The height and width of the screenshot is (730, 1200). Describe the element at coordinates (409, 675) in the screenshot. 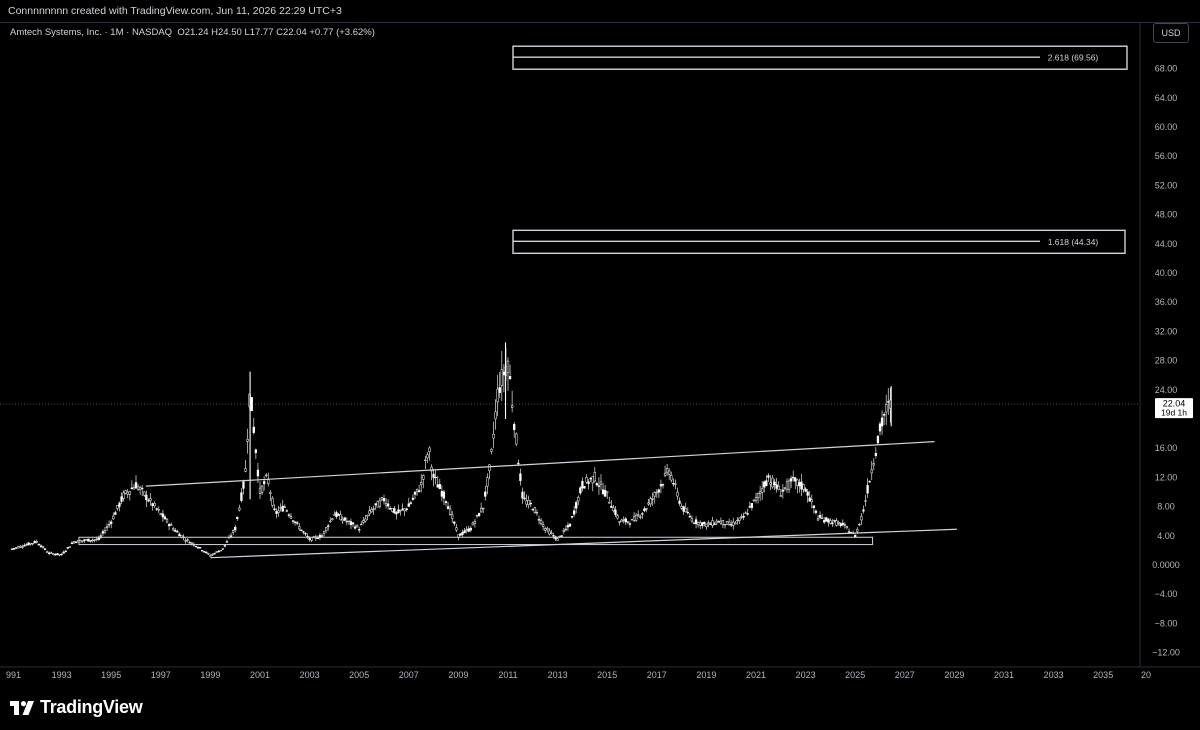

I see `time-tick-label: 2007` at that location.